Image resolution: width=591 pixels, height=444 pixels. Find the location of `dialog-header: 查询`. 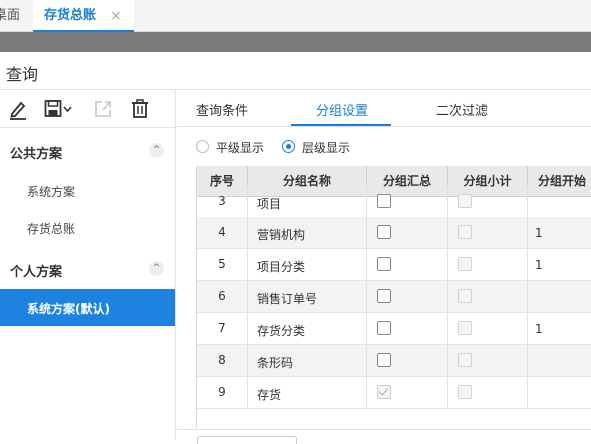

dialog-header: 查询 is located at coordinates (295, 71).